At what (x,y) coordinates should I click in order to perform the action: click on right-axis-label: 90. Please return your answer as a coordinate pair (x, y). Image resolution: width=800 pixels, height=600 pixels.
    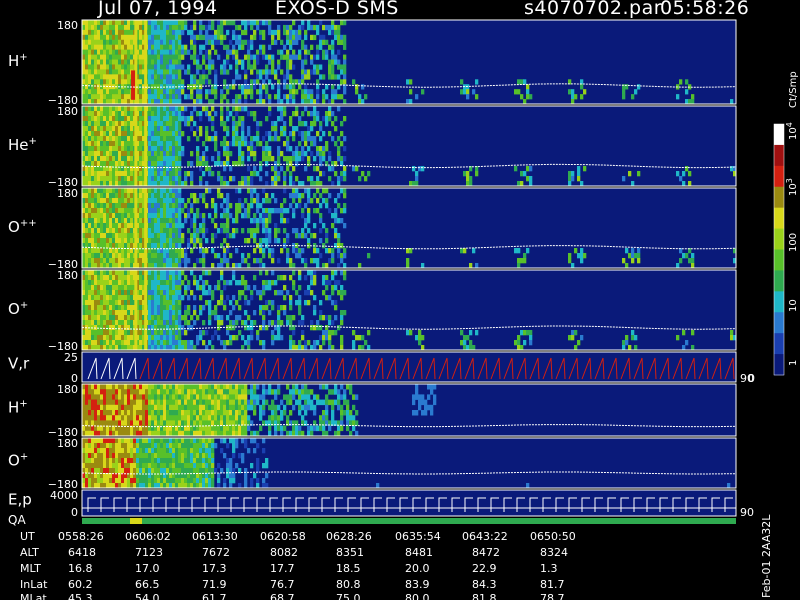
    Looking at the image, I should click on (747, 512).